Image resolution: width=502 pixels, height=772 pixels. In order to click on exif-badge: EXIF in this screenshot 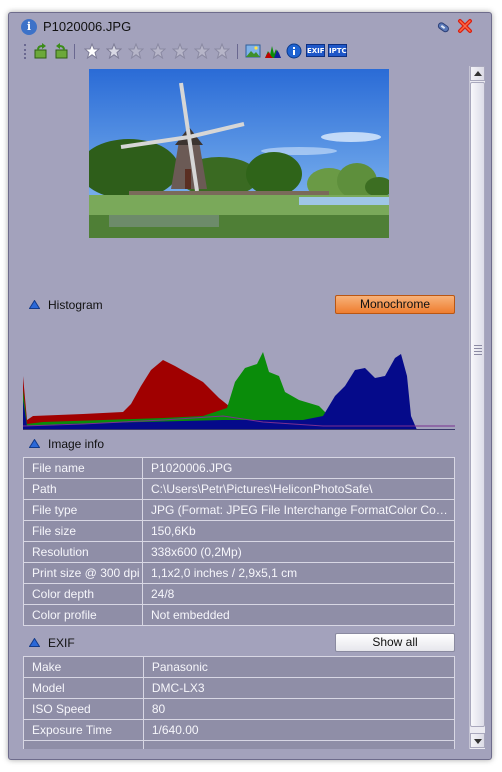, I will do `click(315, 50)`.